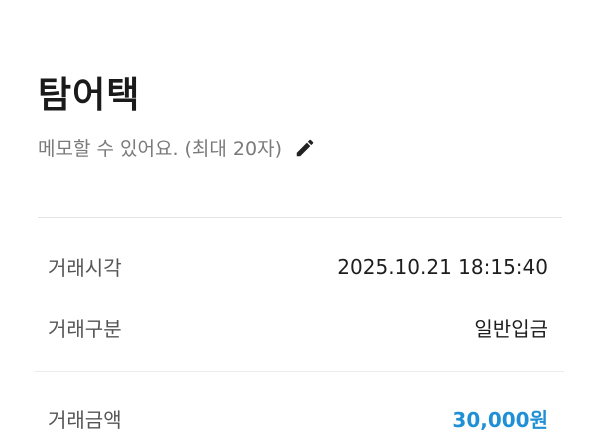 The height and width of the screenshot is (434, 600). Describe the element at coordinates (89, 95) in the screenshot. I see `page-title: 탐어택` at that location.